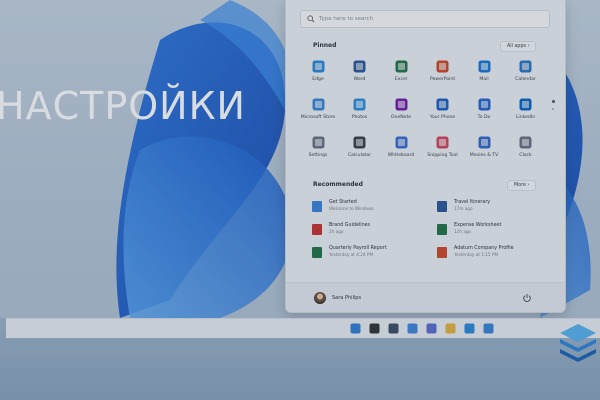 The image size is (600, 400). I want to click on pinned-app: Whiteboard, so click(401, 156).